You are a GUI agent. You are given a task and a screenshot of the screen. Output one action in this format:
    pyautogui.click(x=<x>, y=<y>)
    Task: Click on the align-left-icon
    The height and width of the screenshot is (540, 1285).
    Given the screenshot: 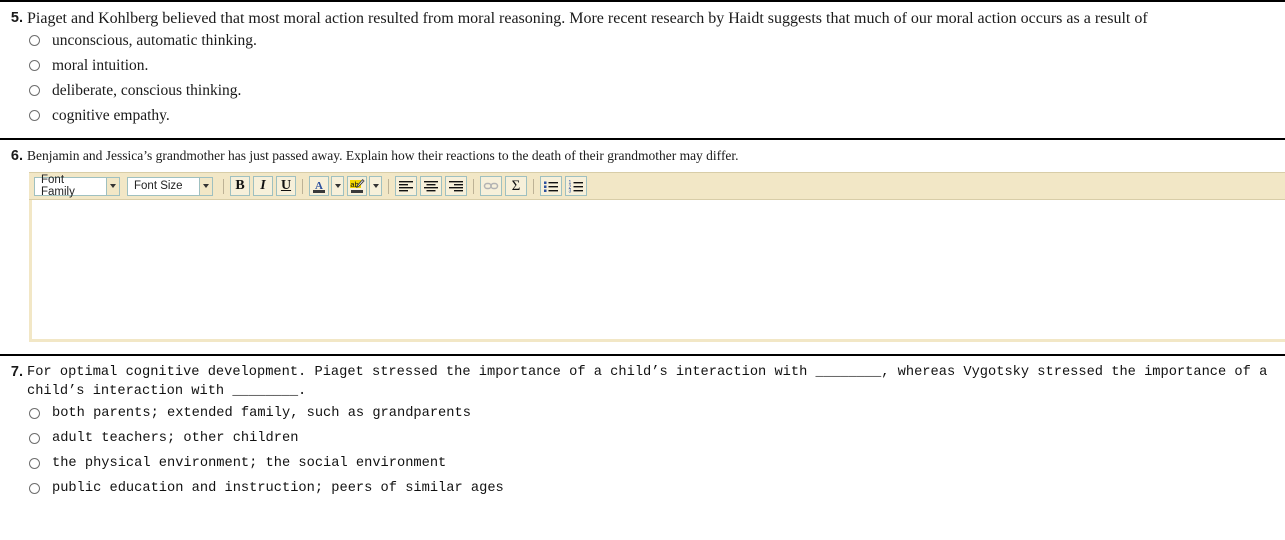 What is the action you would take?
    pyautogui.click(x=406, y=185)
    